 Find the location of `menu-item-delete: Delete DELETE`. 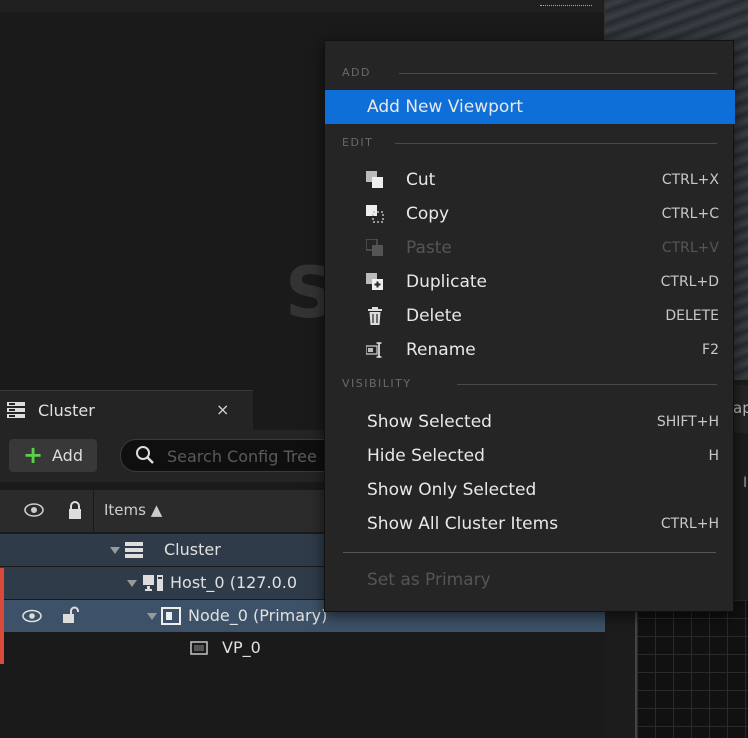

menu-item-delete: Delete DELETE is located at coordinates (530, 316).